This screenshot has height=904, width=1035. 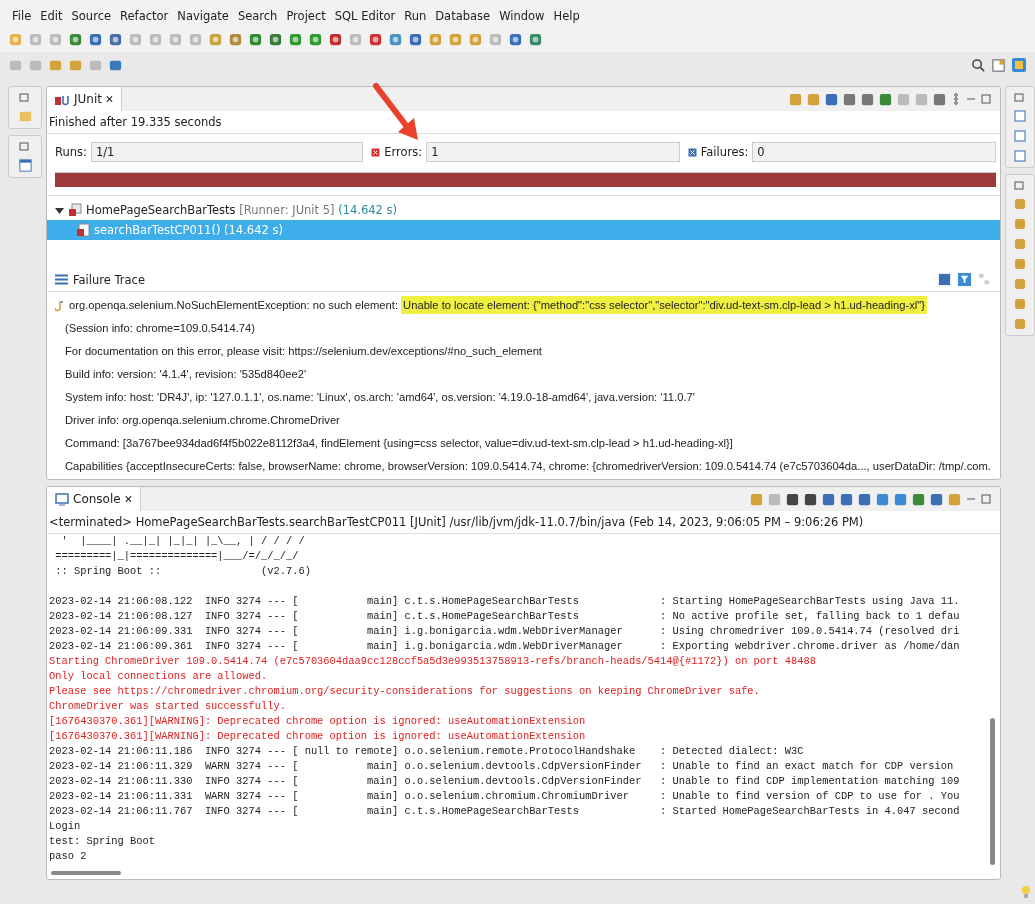 I want to click on junit-tab: JUnit 🗙, so click(x=84, y=99).